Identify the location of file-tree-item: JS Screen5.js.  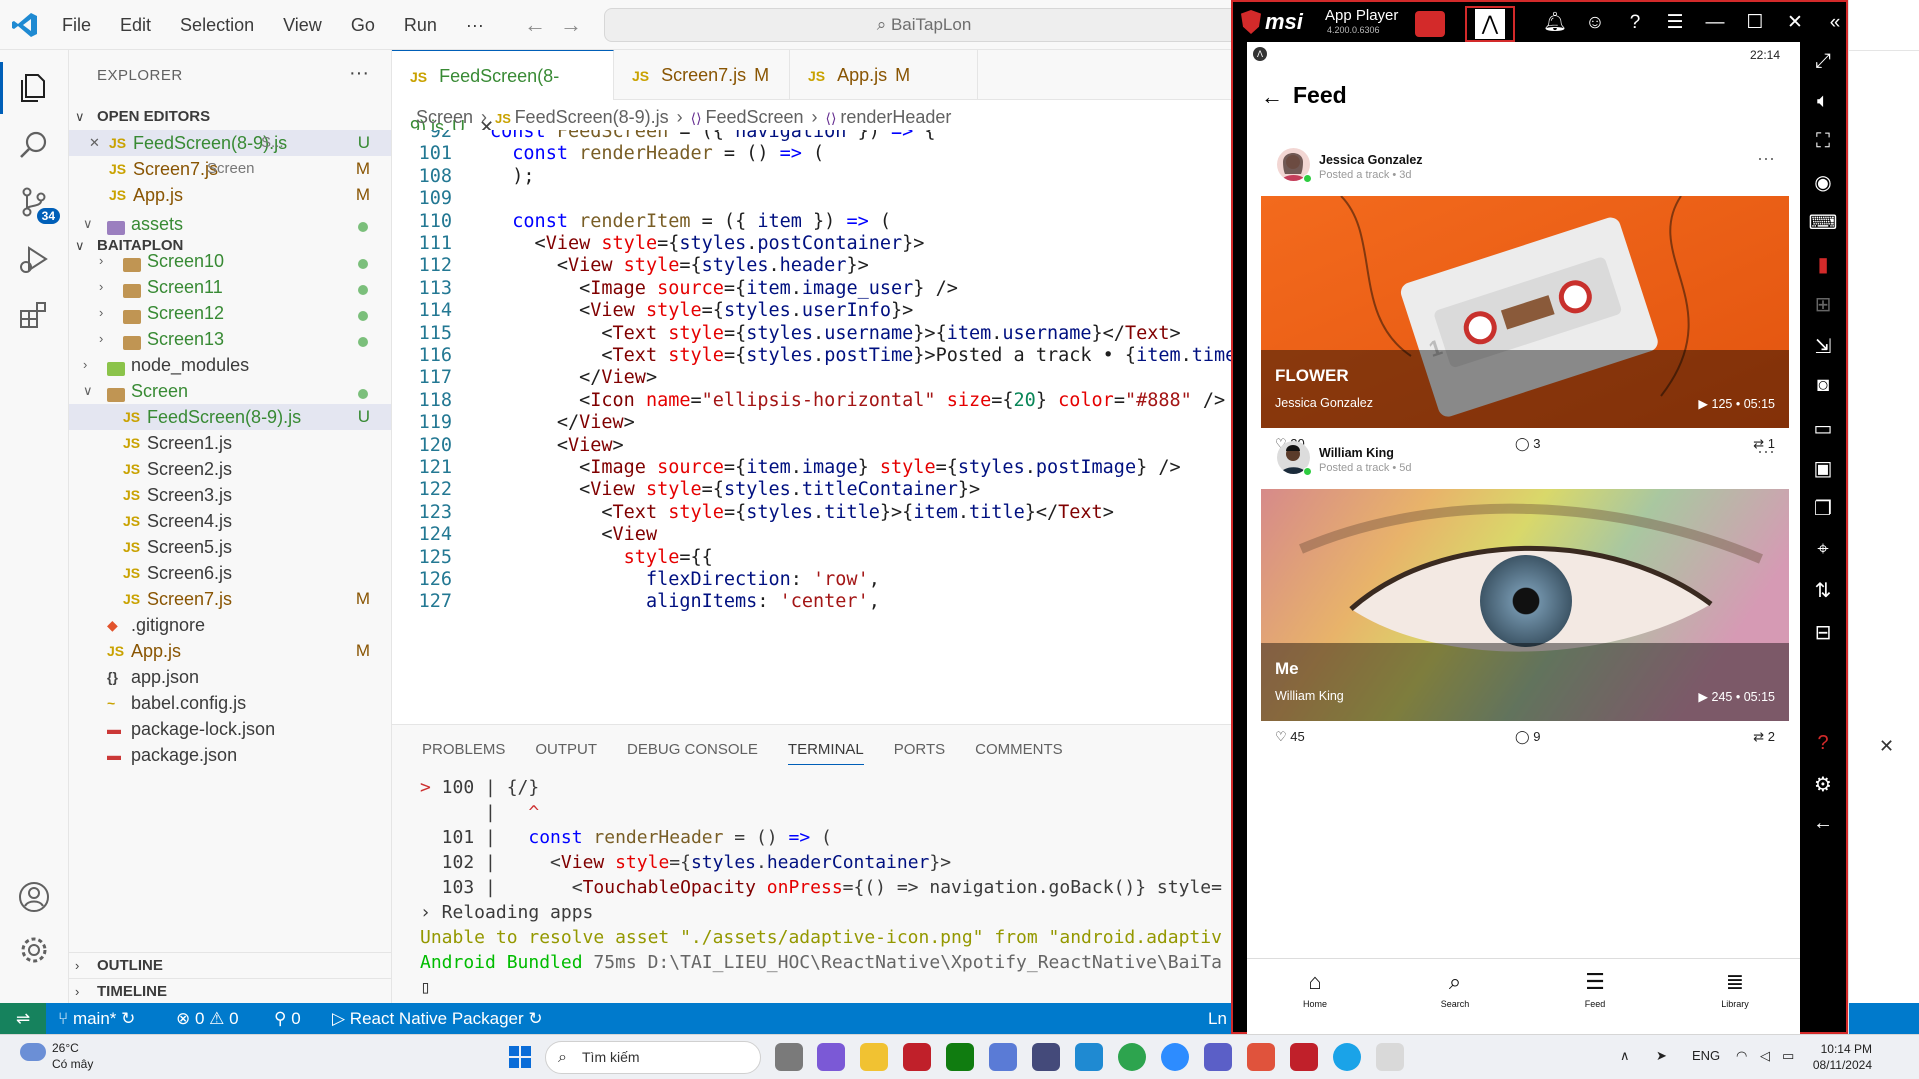
(230, 547).